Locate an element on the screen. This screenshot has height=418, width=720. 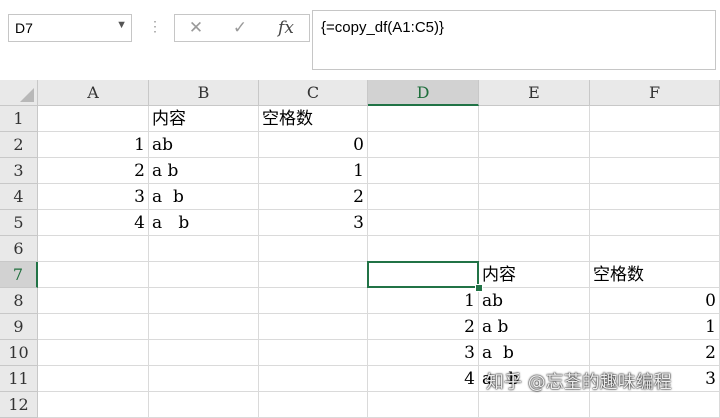
cell-c12 is located at coordinates (313, 405).